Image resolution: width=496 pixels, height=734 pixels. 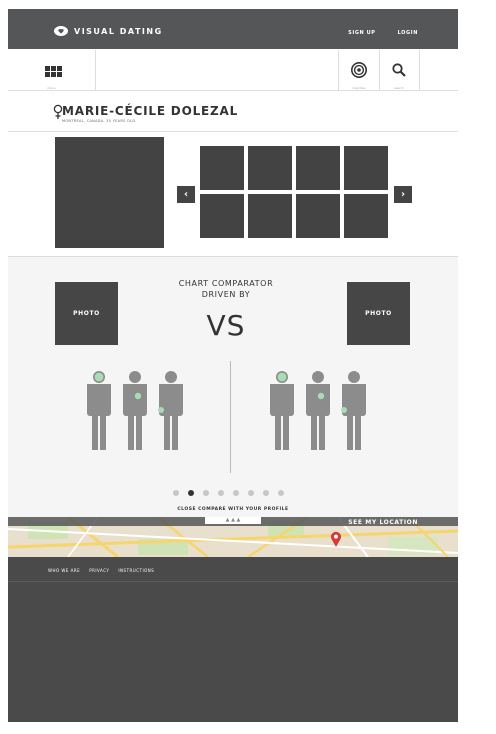 I want to click on vs-label: VS, so click(x=226, y=325).